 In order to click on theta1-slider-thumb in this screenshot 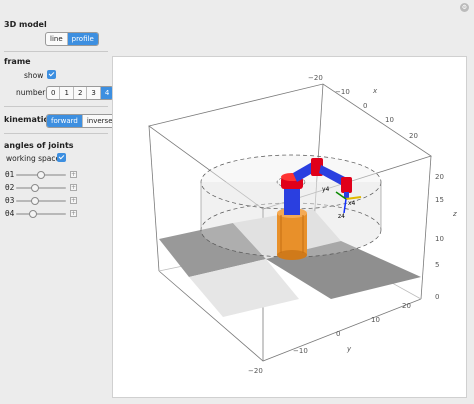, I will do `click(41, 175)`.